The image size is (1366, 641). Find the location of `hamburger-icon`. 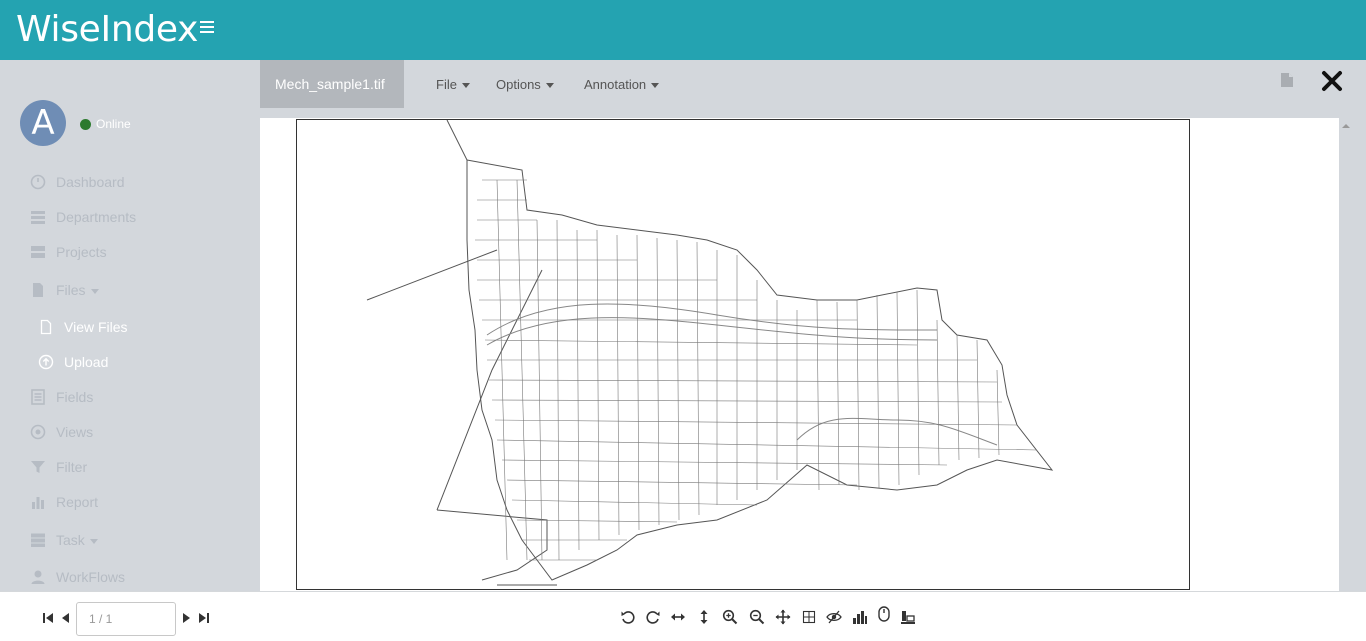

hamburger-icon is located at coordinates (208, 26).